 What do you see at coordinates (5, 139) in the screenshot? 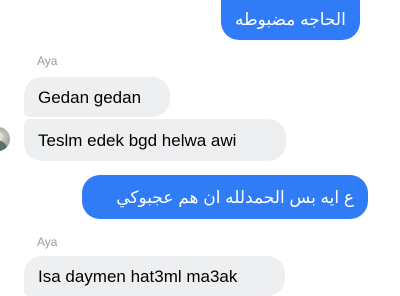
I see `avatar` at bounding box center [5, 139].